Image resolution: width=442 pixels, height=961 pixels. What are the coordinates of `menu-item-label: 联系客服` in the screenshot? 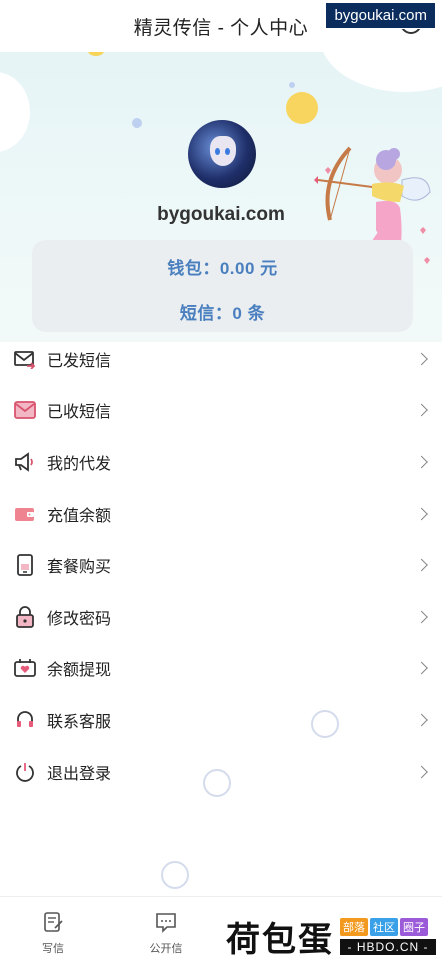 It's located at (79, 722).